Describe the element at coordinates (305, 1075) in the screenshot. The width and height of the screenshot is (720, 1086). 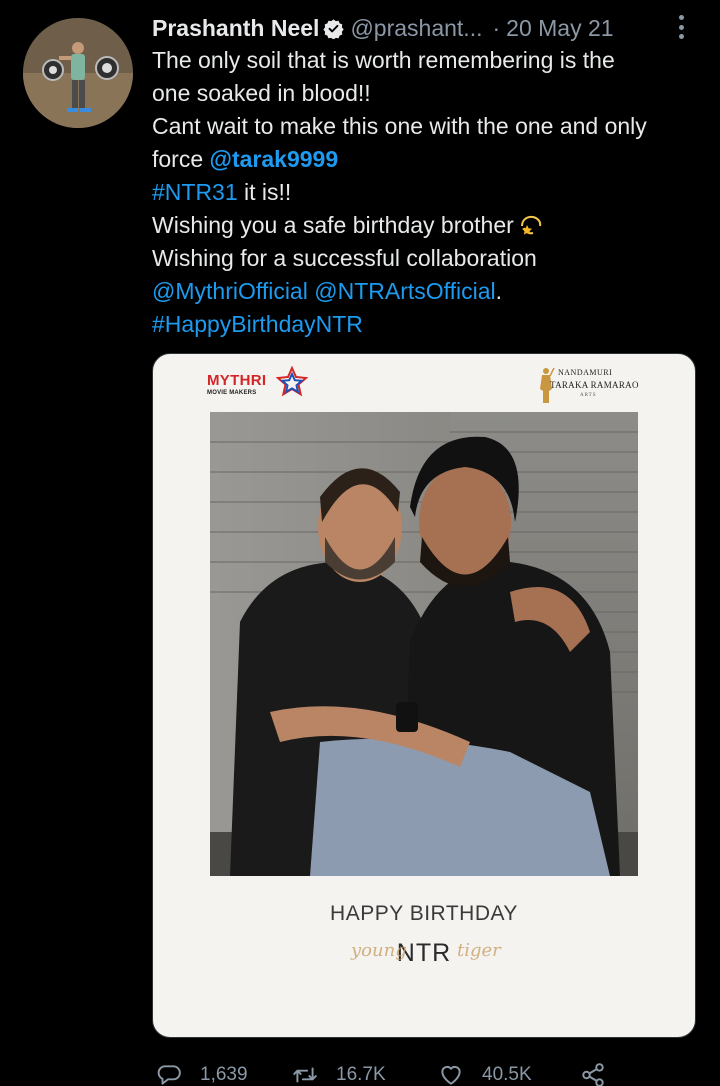
I see `retweet-icon` at that location.